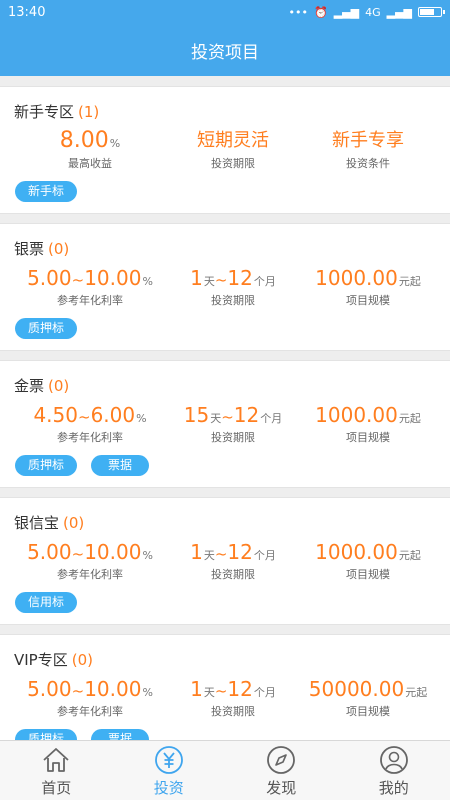 The image size is (450, 800). I want to click on user-icon, so click(393, 760).